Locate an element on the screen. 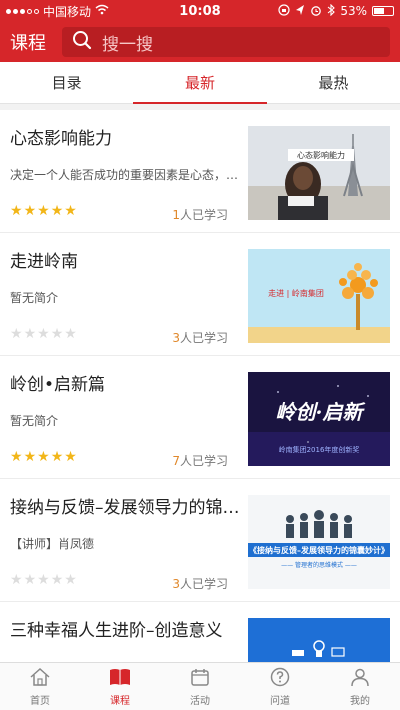 The width and height of the screenshot is (400, 710). tabbar-item-ask: 问道 is located at coordinates (280, 686).